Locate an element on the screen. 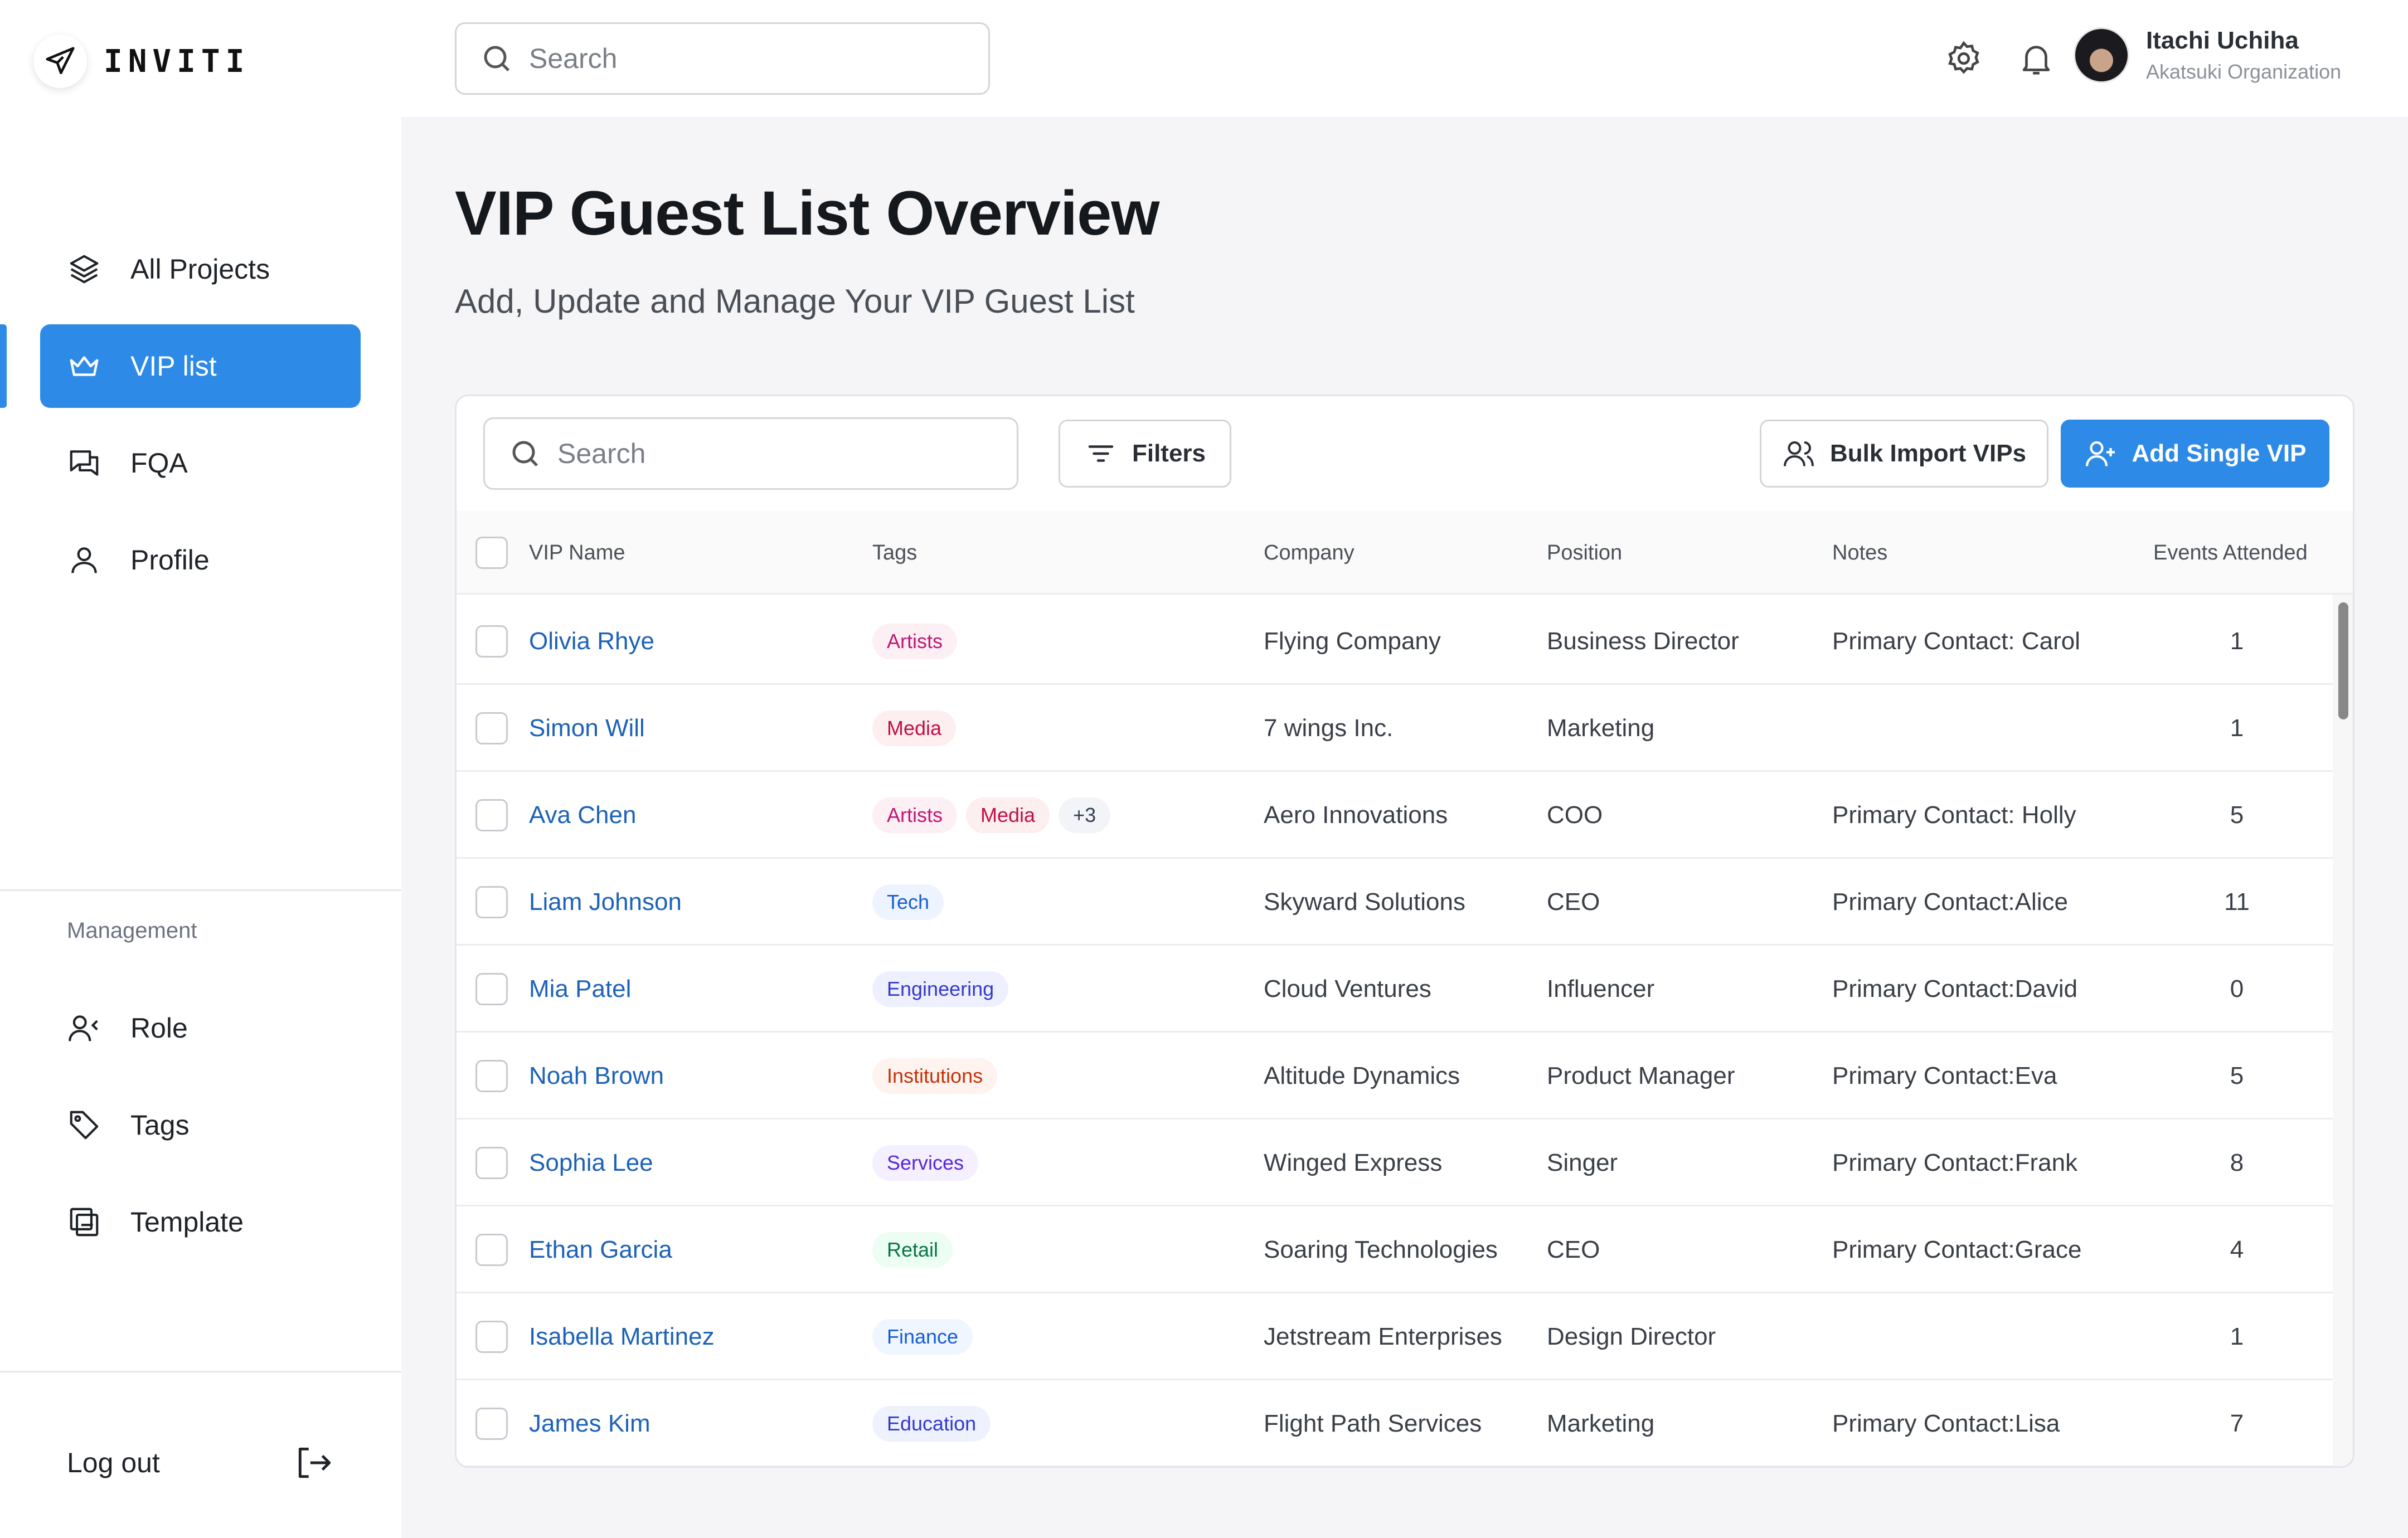  tags-cell: Retail is located at coordinates (917, 1249).